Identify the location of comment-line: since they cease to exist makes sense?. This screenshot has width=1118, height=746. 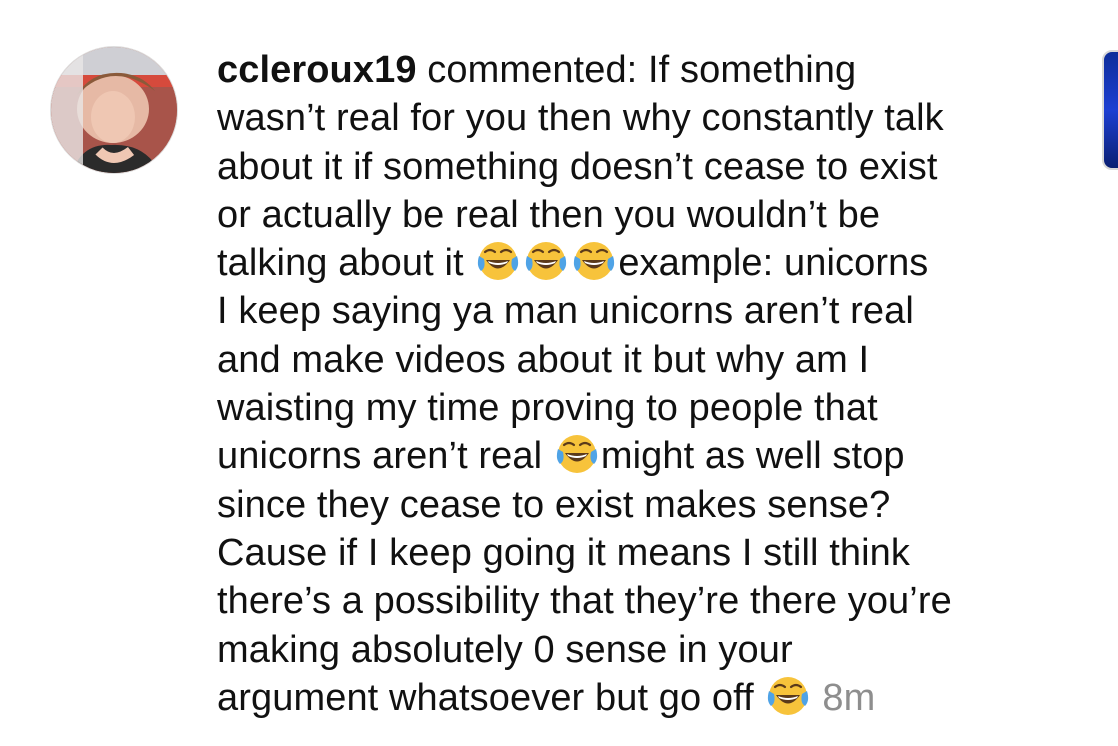
(554, 504).